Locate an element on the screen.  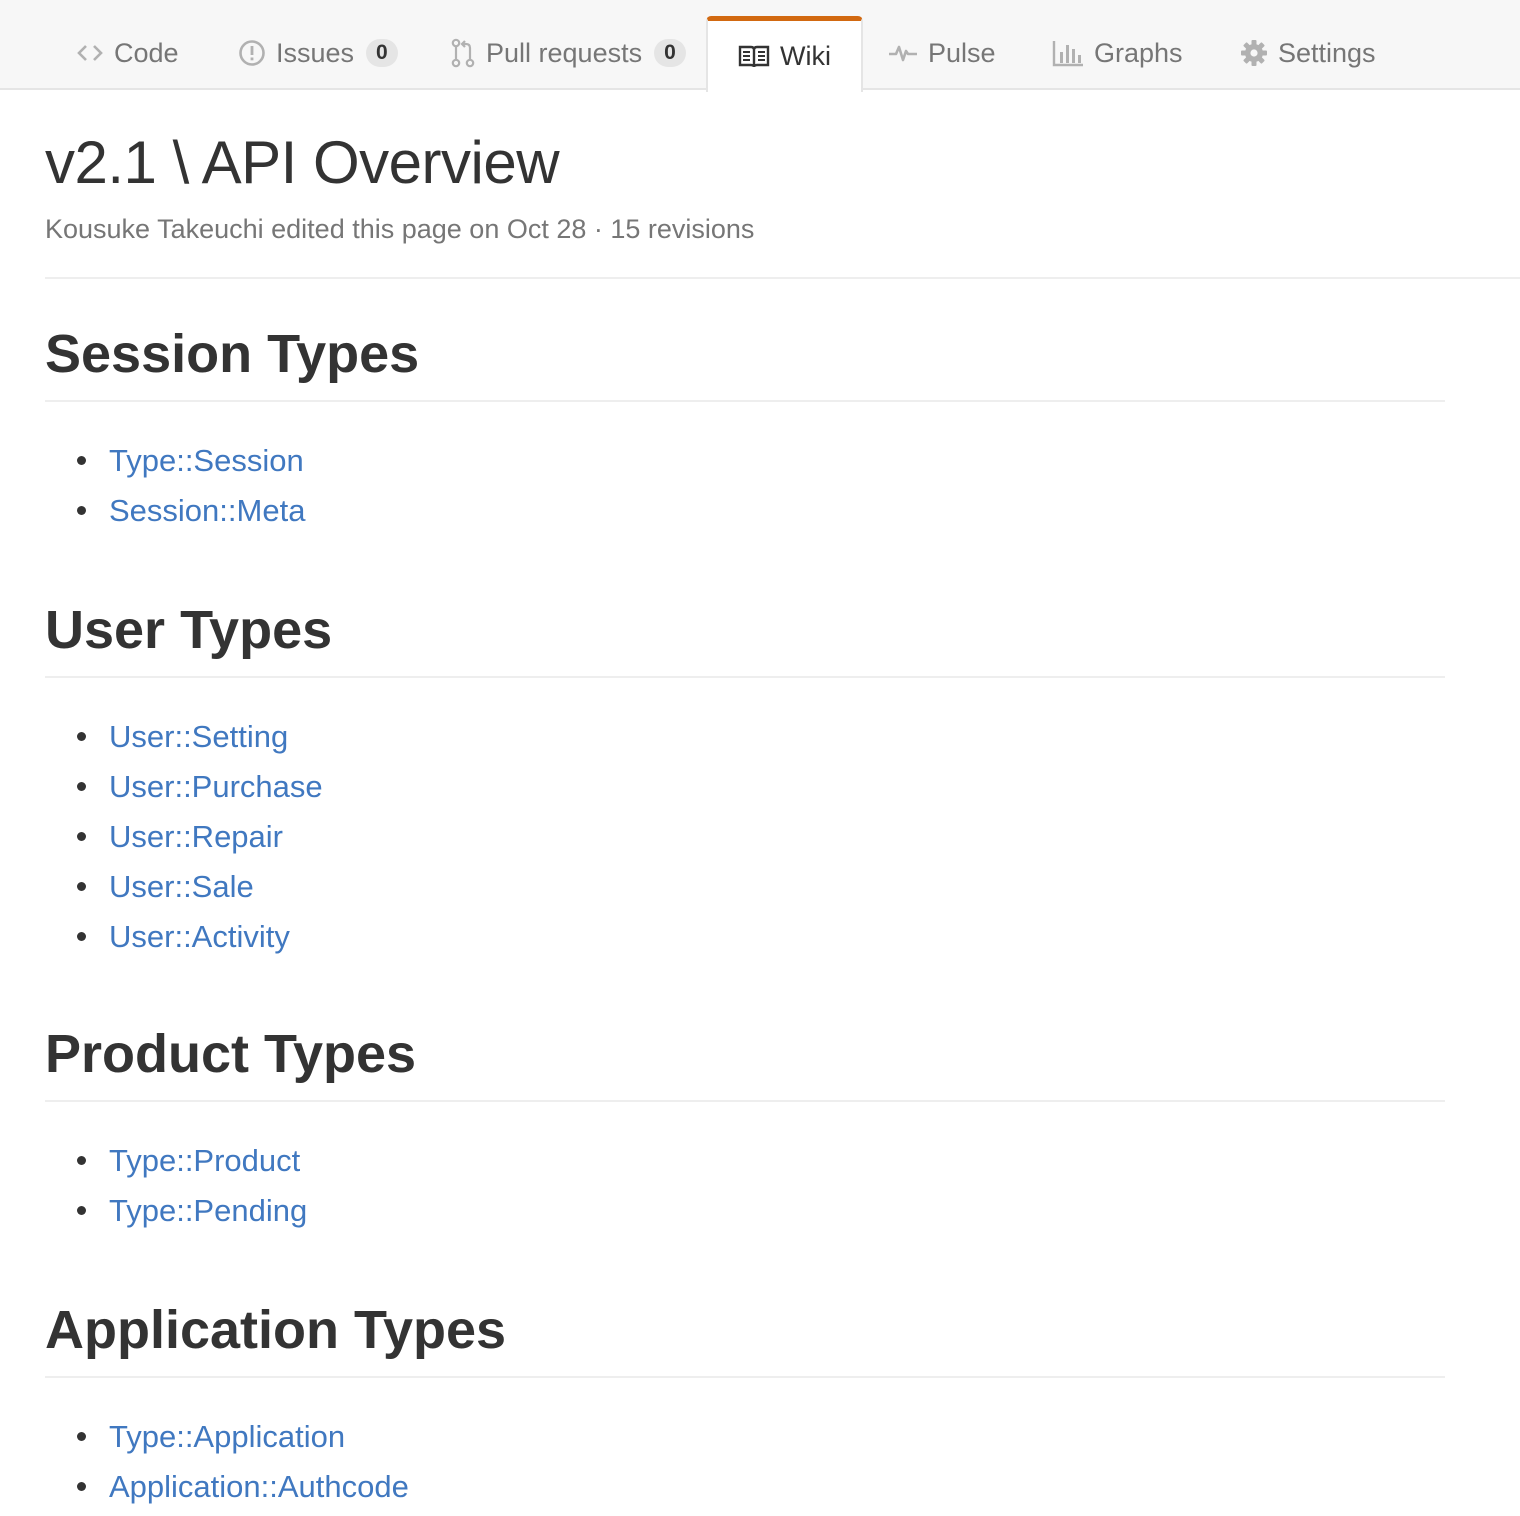
git-pull-request-icon is located at coordinates (463, 53).